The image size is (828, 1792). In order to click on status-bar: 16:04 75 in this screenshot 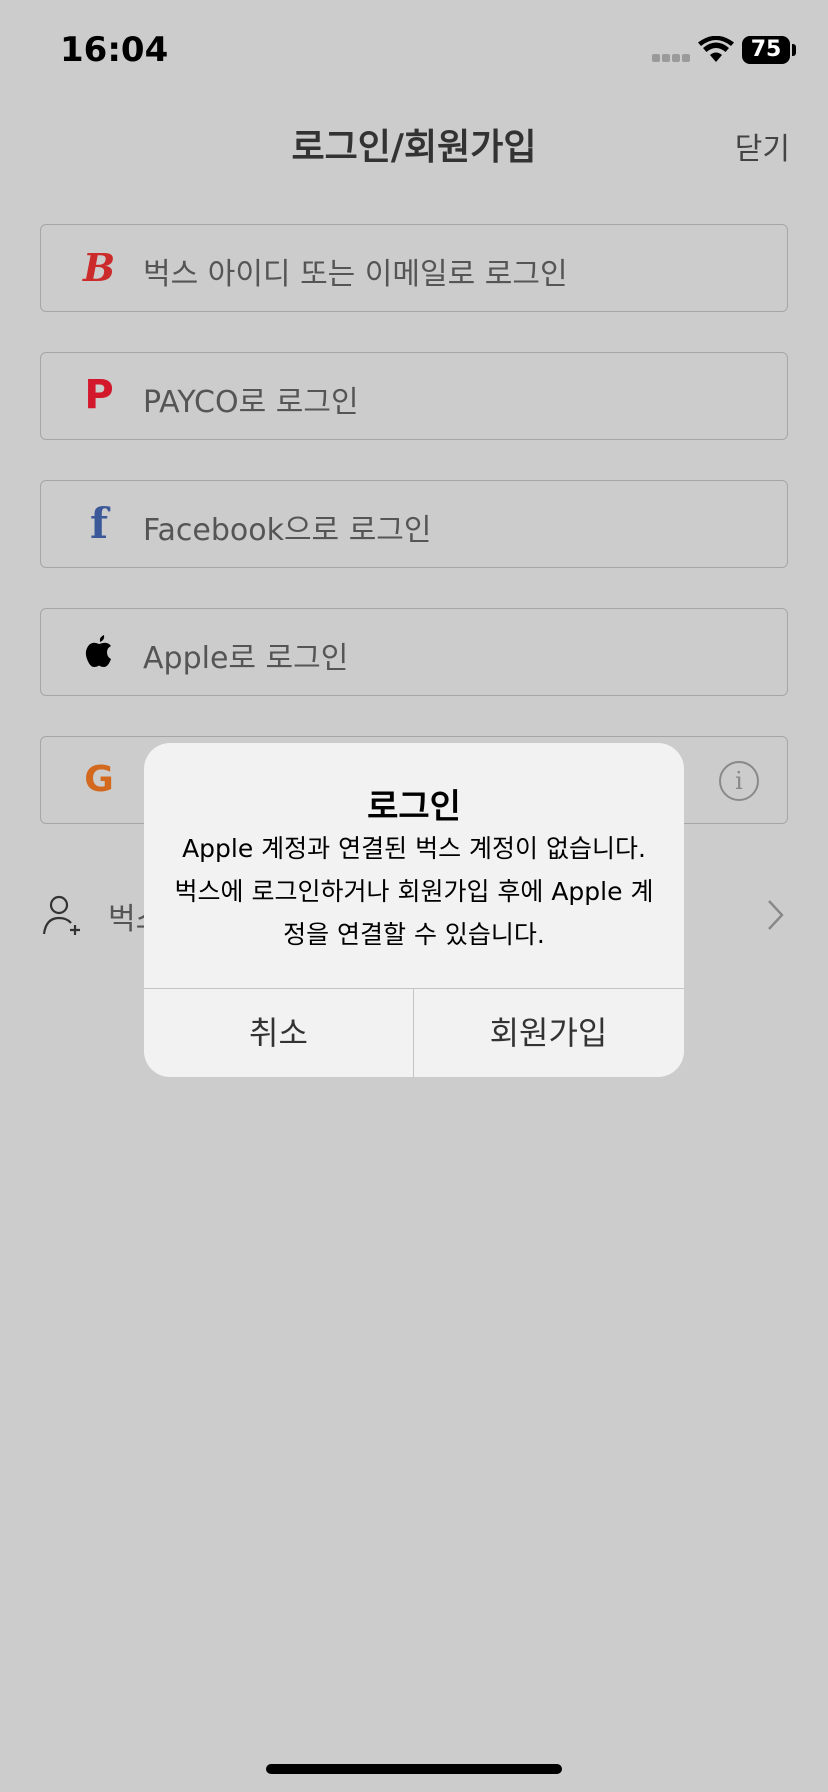, I will do `click(414, 50)`.